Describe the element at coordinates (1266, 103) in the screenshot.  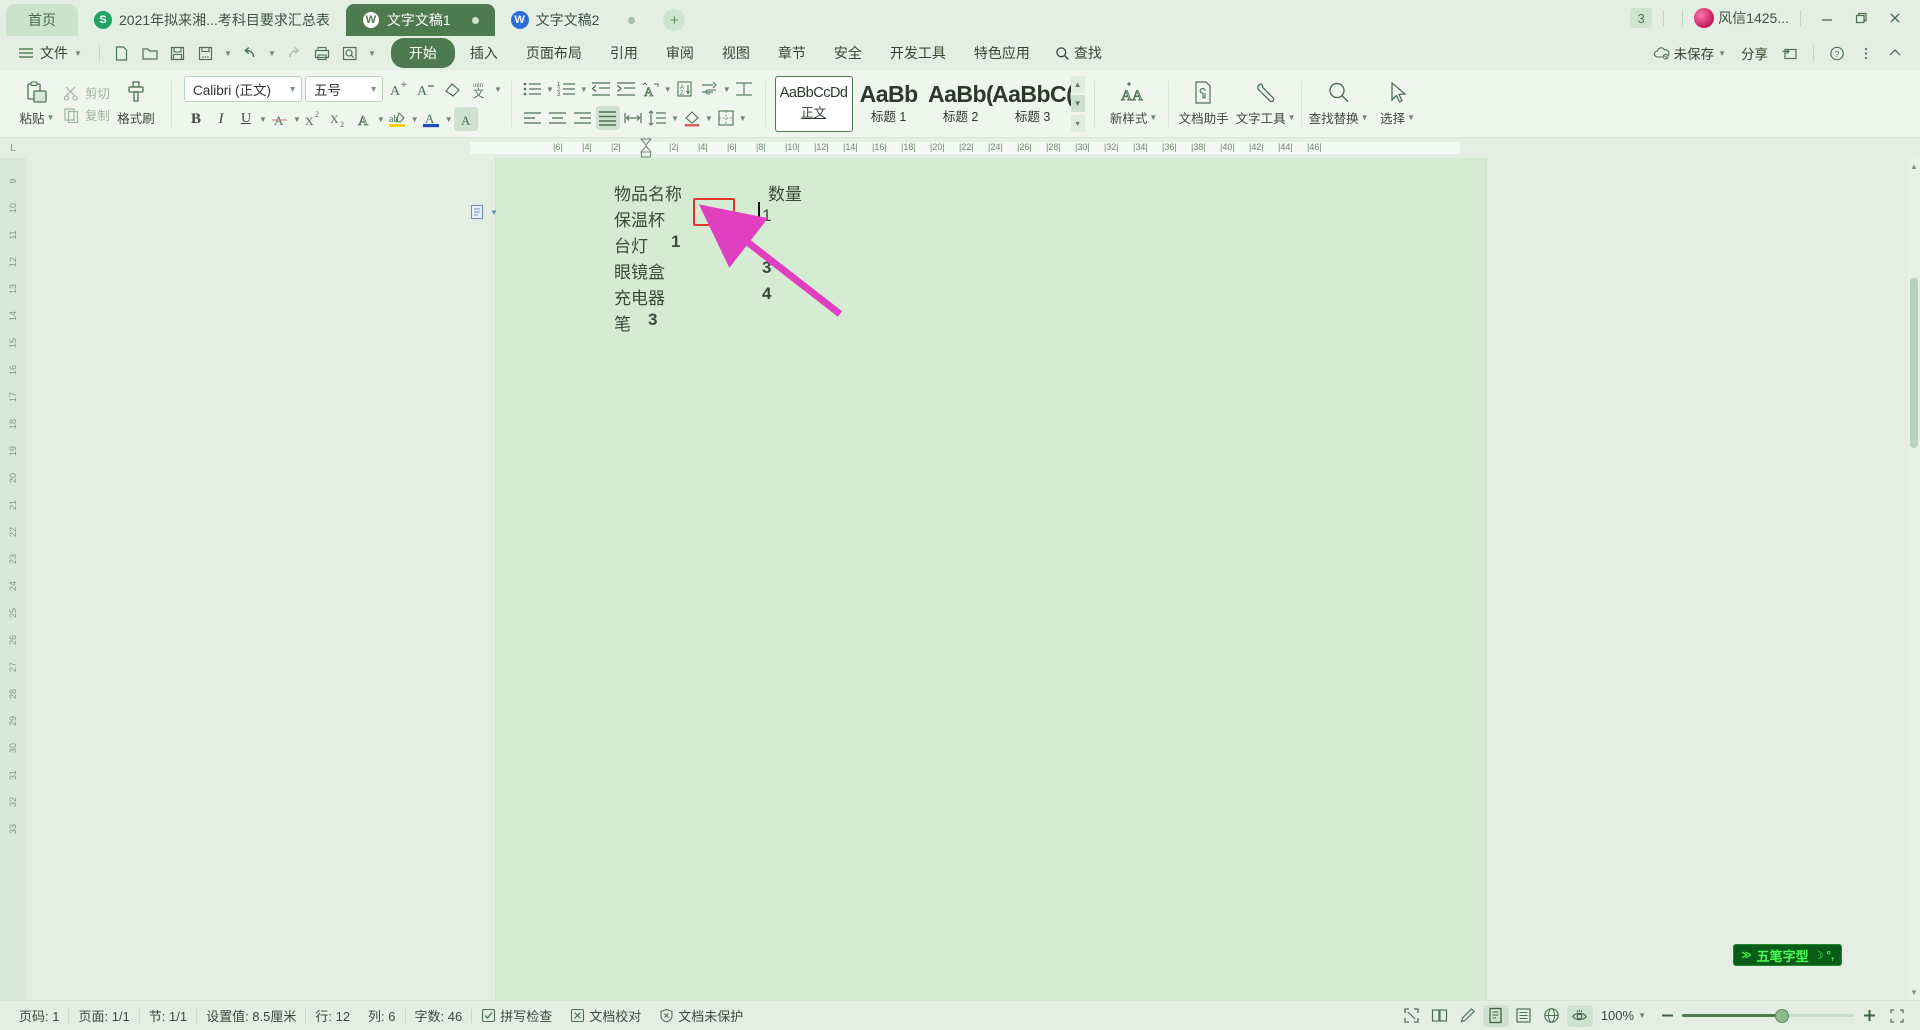
I see `text-tools-button: 文字工具 ▼` at that location.